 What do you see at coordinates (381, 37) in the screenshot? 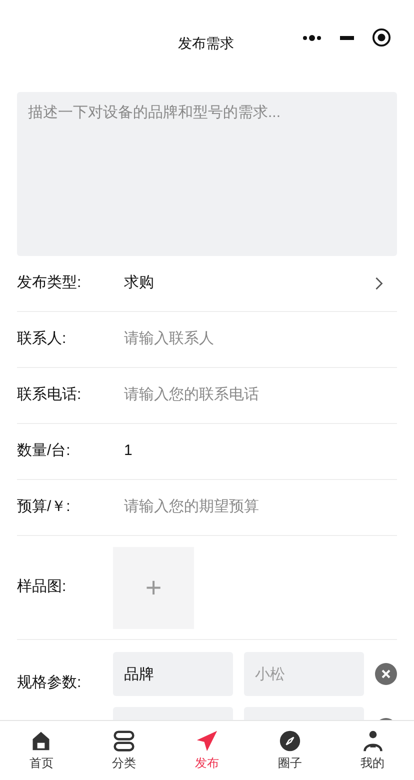
I see `close-target-icon` at bounding box center [381, 37].